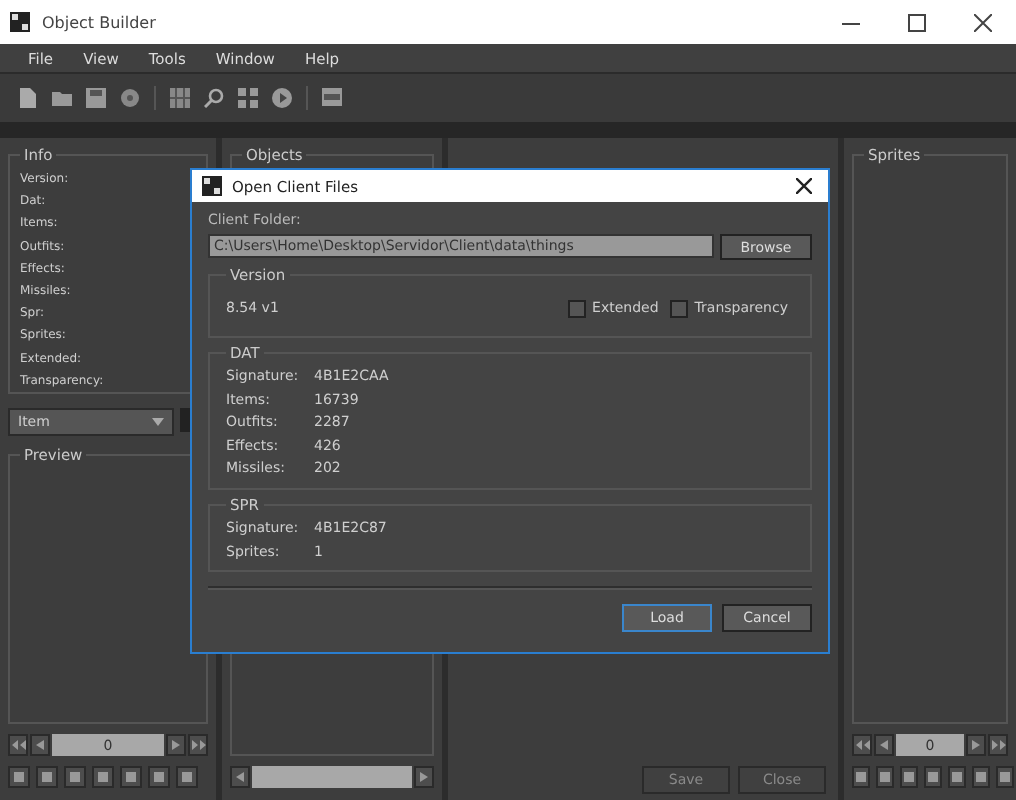 This screenshot has height=800, width=1016. Describe the element at coordinates (28, 98) in the screenshot. I see `file-icon` at that location.